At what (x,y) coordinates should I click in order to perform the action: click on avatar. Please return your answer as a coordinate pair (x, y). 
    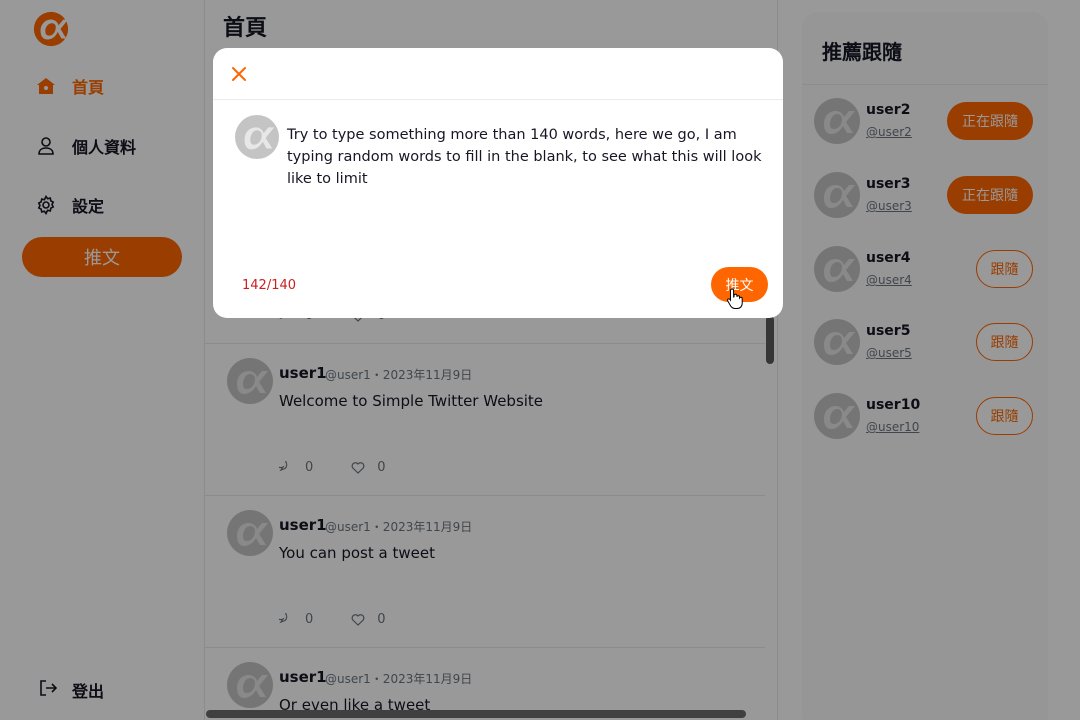
    Looking at the image, I should click on (257, 137).